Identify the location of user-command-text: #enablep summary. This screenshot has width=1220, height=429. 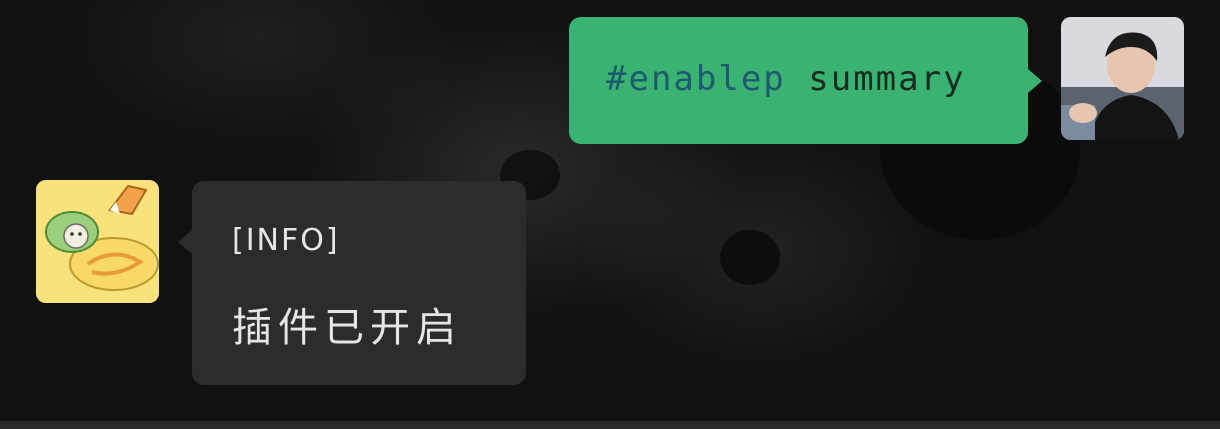
(786, 79).